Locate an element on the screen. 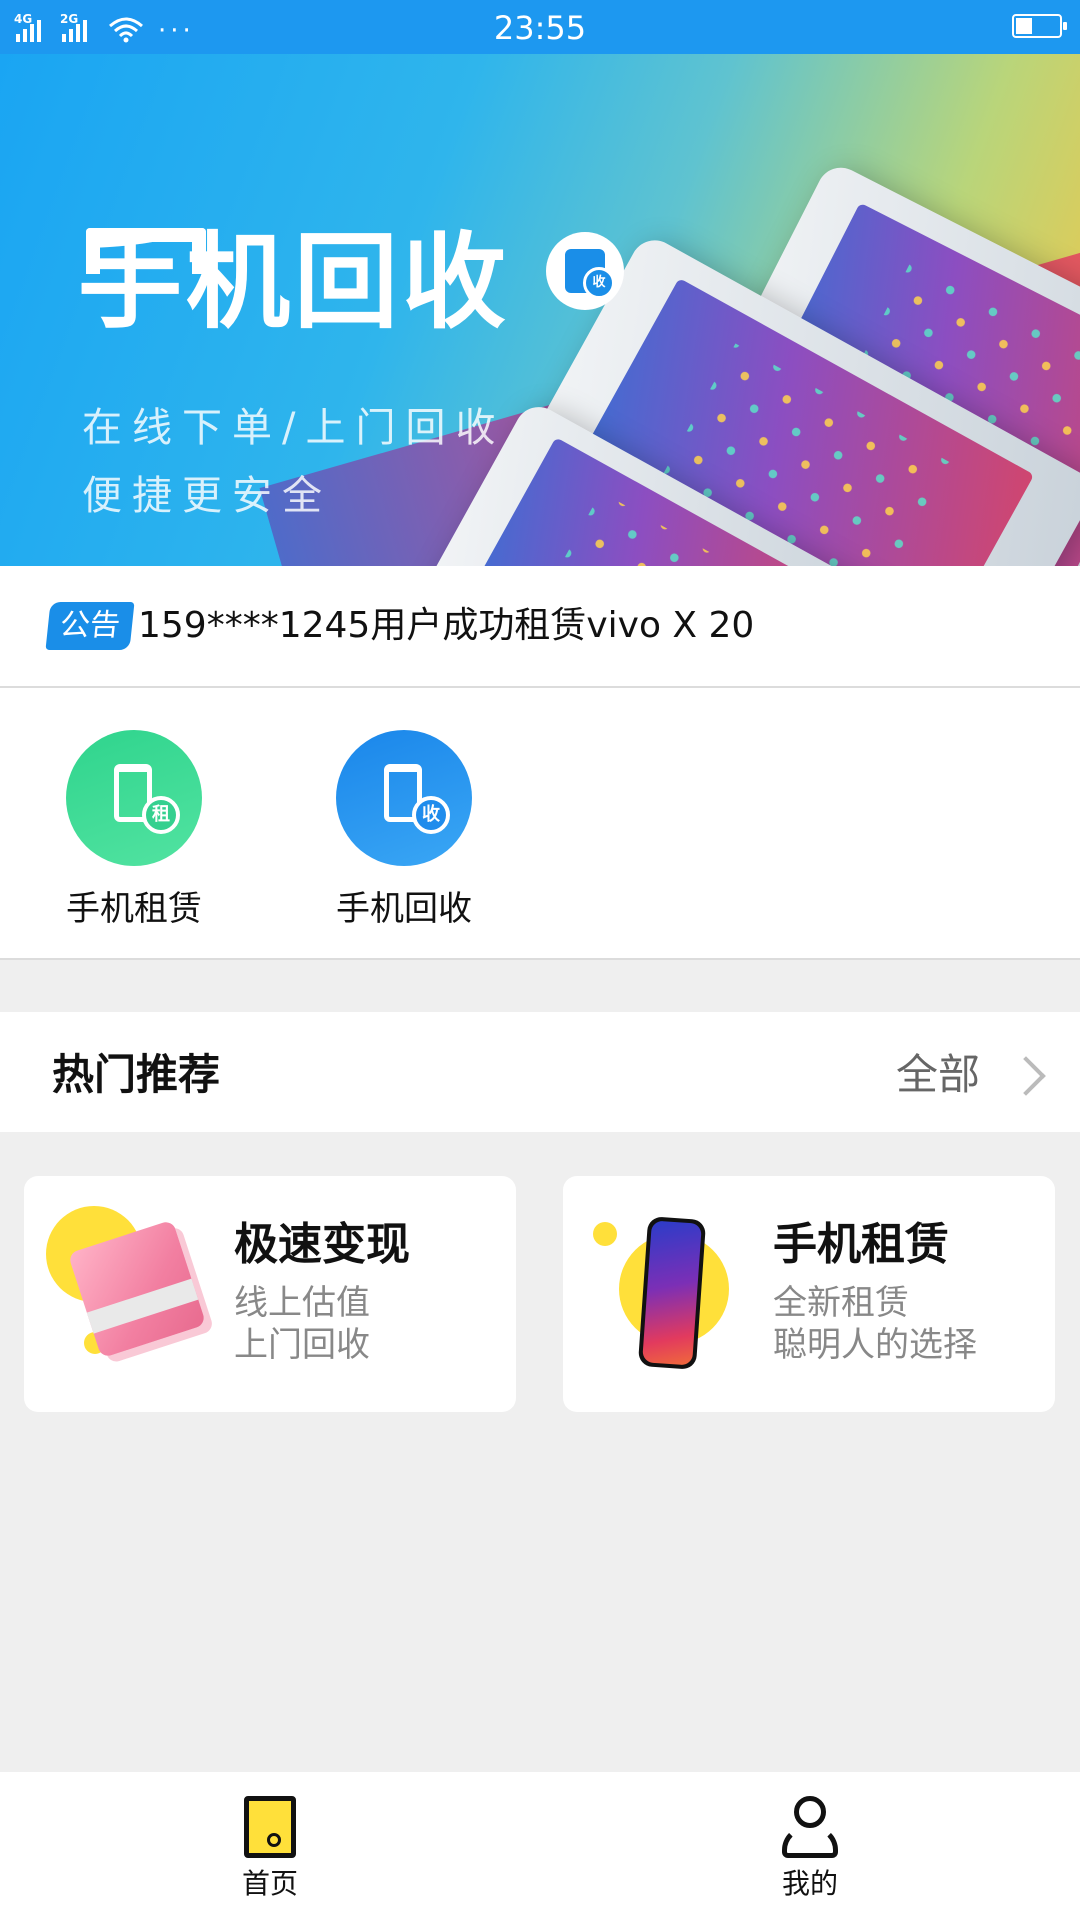 The height and width of the screenshot is (1920, 1080). card-title: 手机租赁 is located at coordinates (861, 1244).